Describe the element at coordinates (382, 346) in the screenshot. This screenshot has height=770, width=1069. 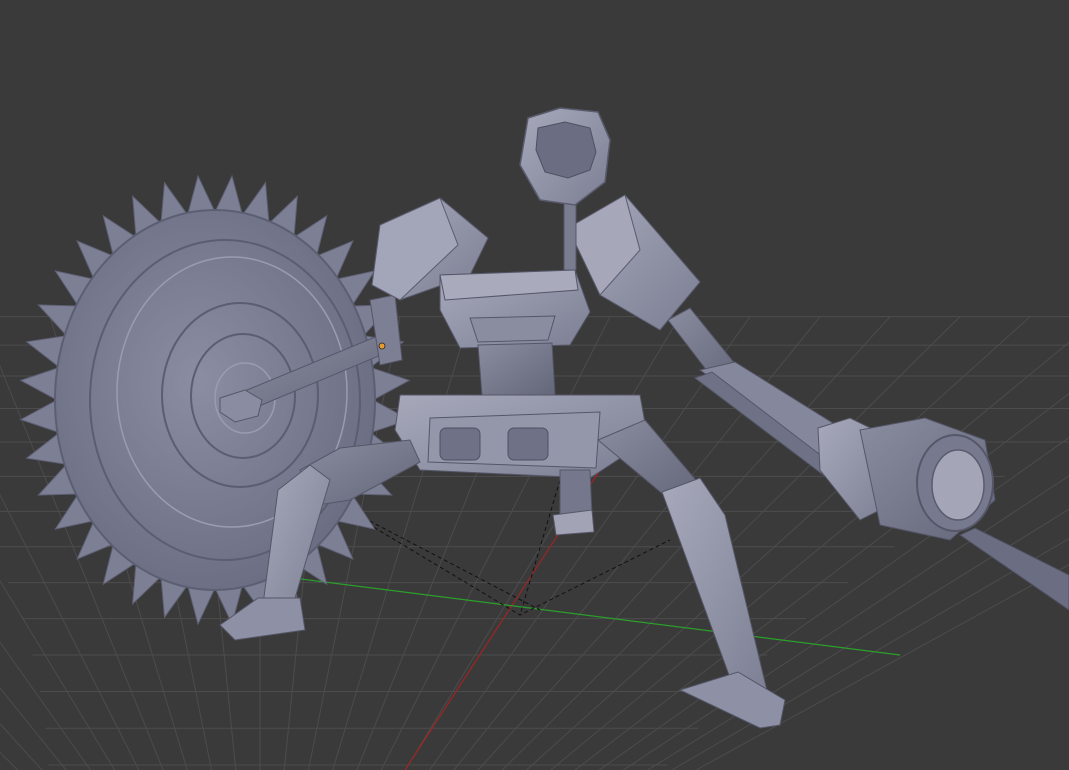
I see `origin-marker` at that location.